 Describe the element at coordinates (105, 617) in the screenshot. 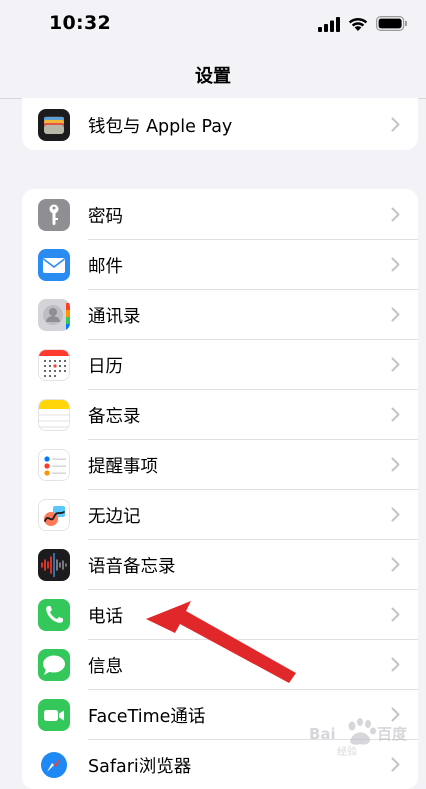

I see `settings-row-label: 电话` at that location.